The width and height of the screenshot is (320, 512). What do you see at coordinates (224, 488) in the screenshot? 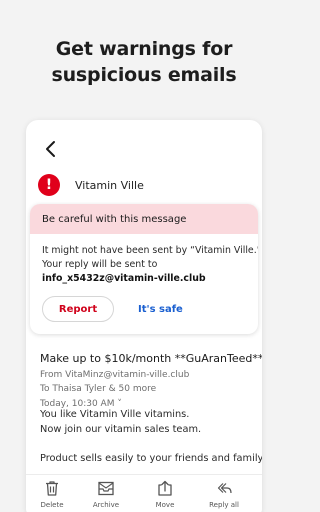
I see `reply-all-icon` at bounding box center [224, 488].